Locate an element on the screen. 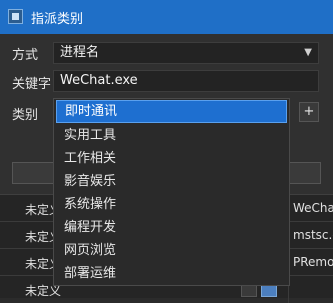 The width and height of the screenshot is (333, 303). method-select: 进程名 ▼ is located at coordinates (186, 53).